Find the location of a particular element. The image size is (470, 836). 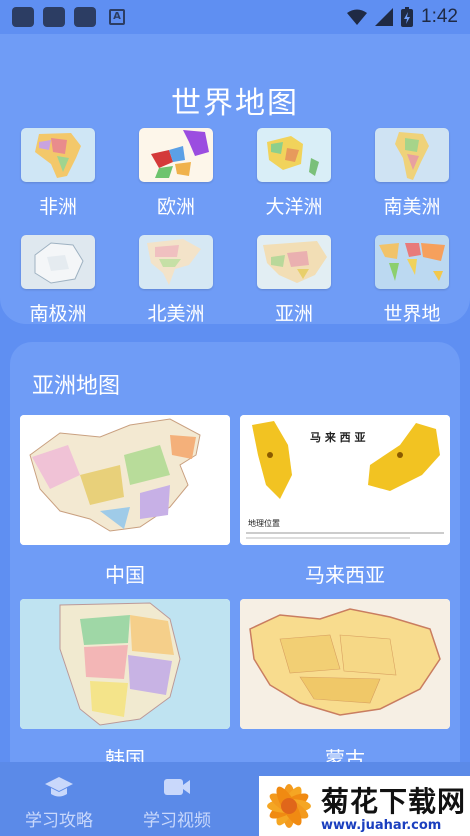

map-label: 马来西亚 is located at coordinates (345, 575).